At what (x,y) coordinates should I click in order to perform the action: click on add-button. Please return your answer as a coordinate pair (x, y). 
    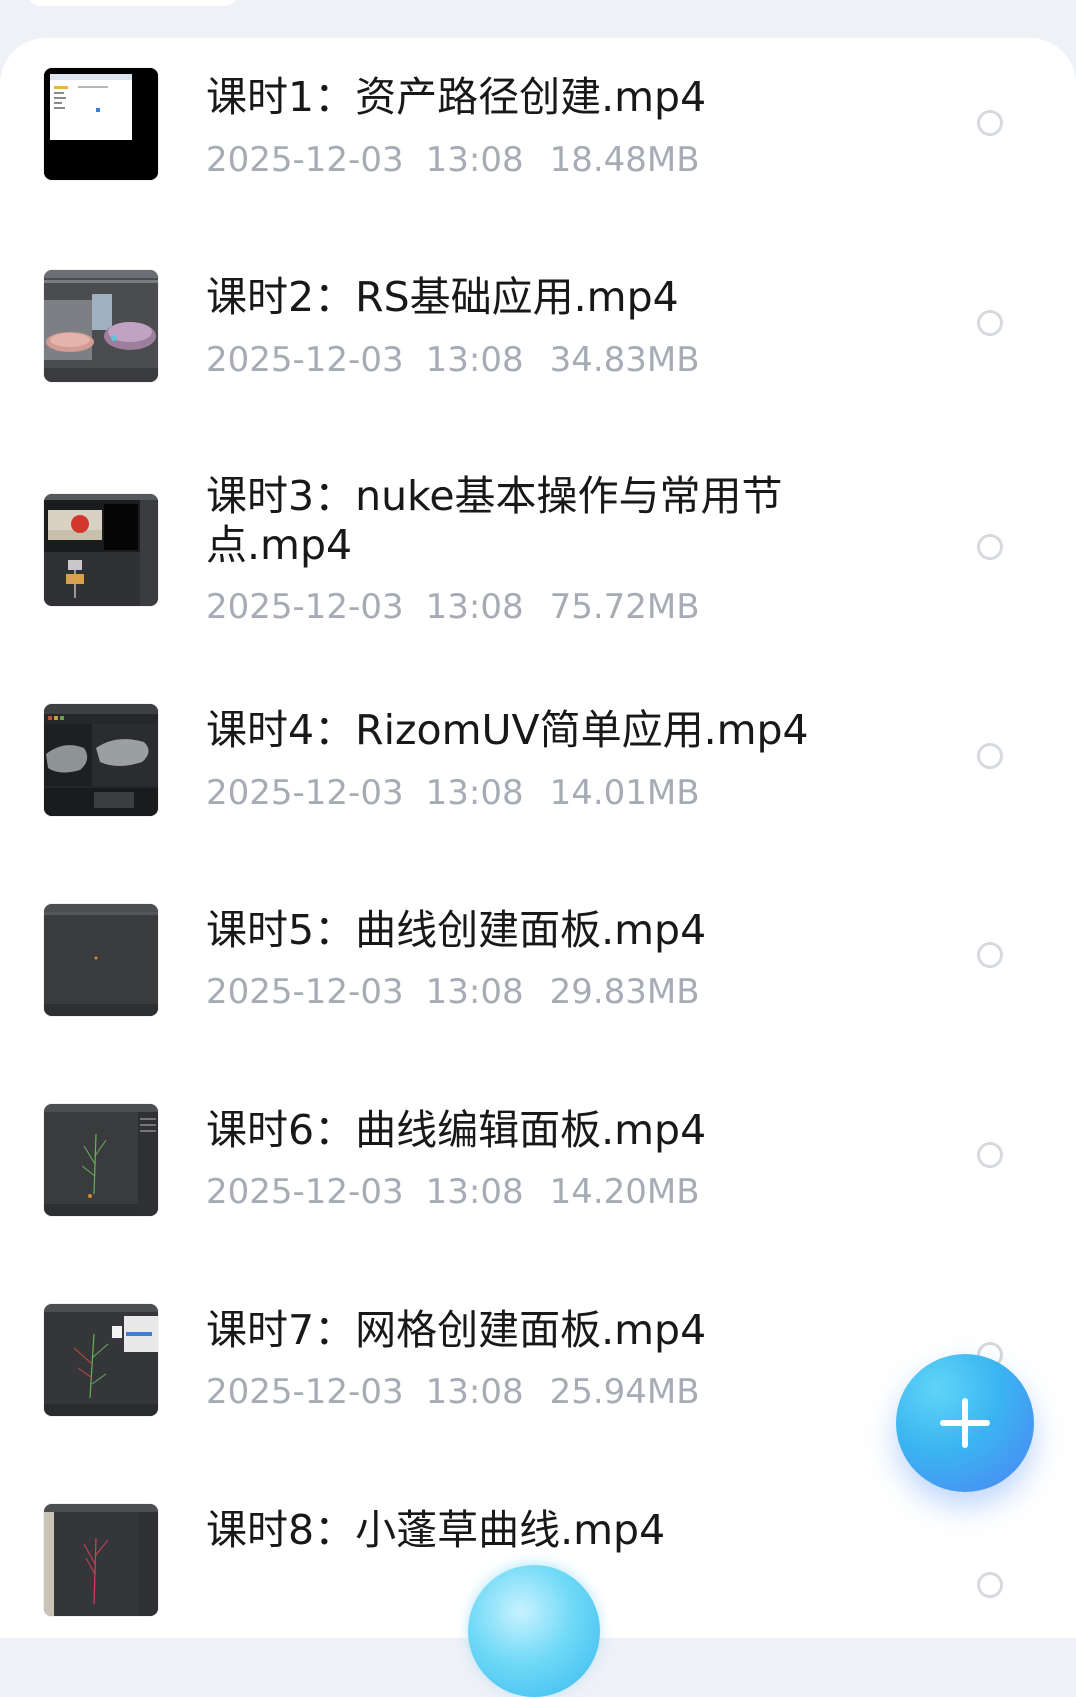
    Looking at the image, I should click on (965, 1423).